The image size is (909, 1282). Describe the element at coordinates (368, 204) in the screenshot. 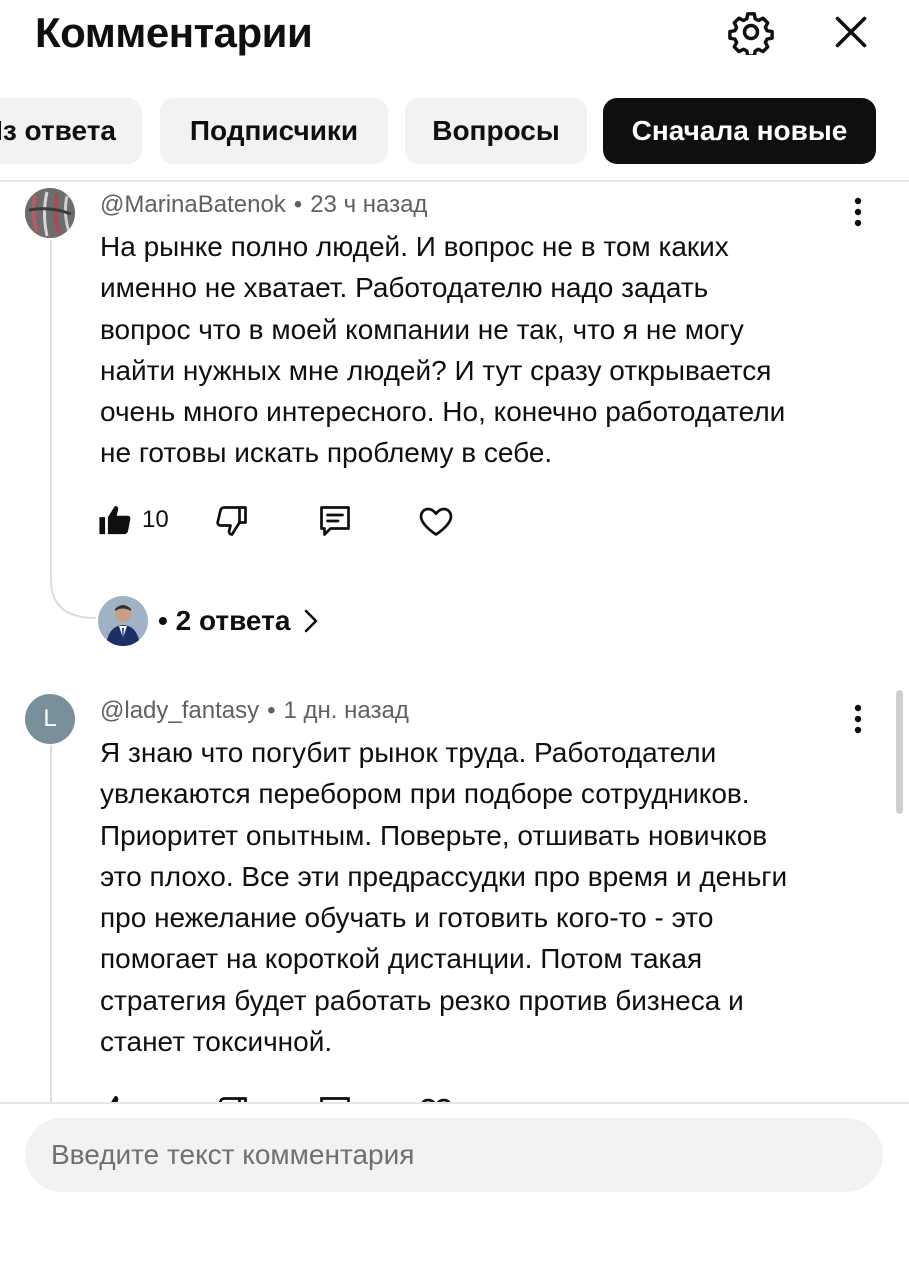

I see `comment-time: 23 ч назад` at that location.